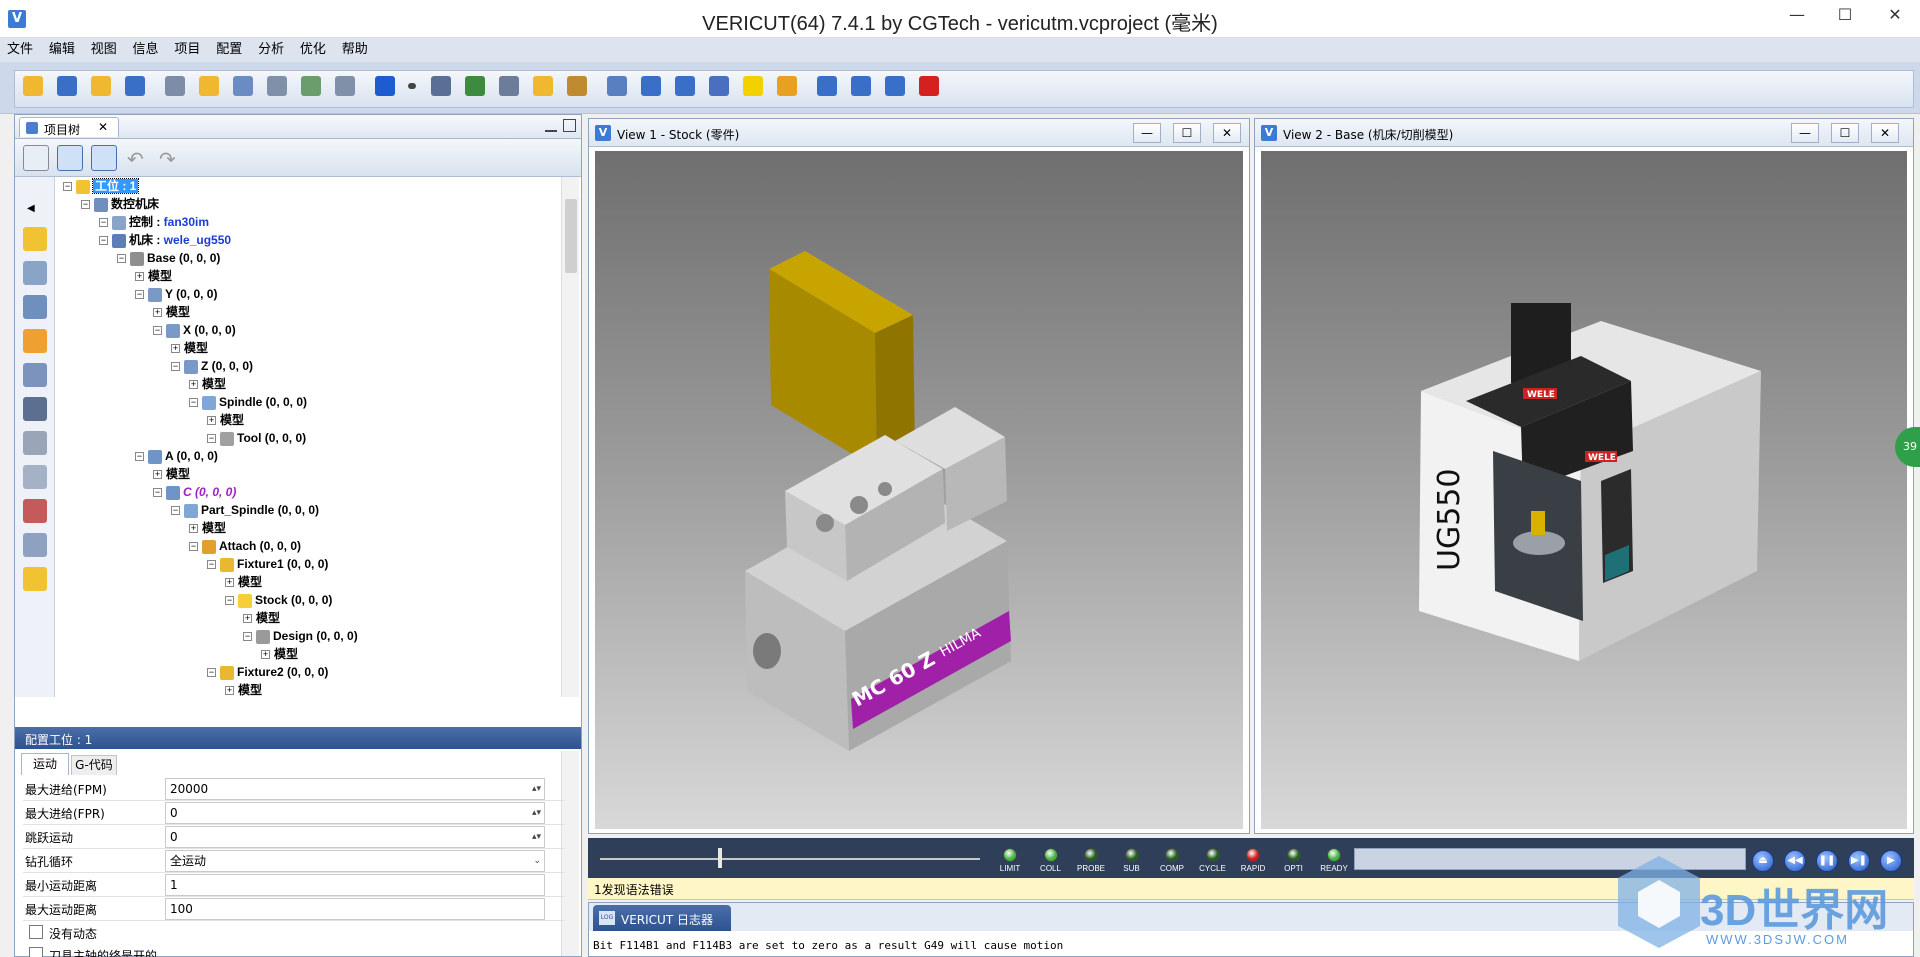 This screenshot has width=1920, height=957. What do you see at coordinates (543, 86) in the screenshot?
I see `stock-icon` at bounding box center [543, 86].